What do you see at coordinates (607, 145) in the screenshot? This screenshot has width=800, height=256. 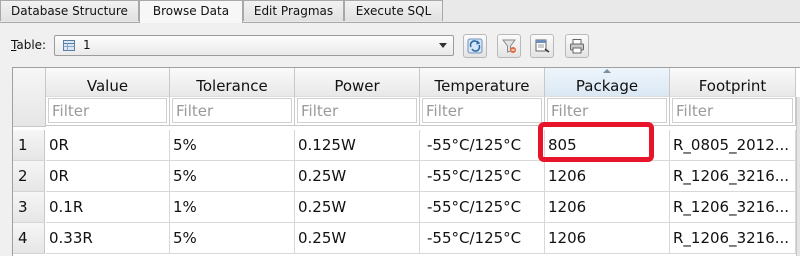 I see `cell-package: 805` at bounding box center [607, 145].